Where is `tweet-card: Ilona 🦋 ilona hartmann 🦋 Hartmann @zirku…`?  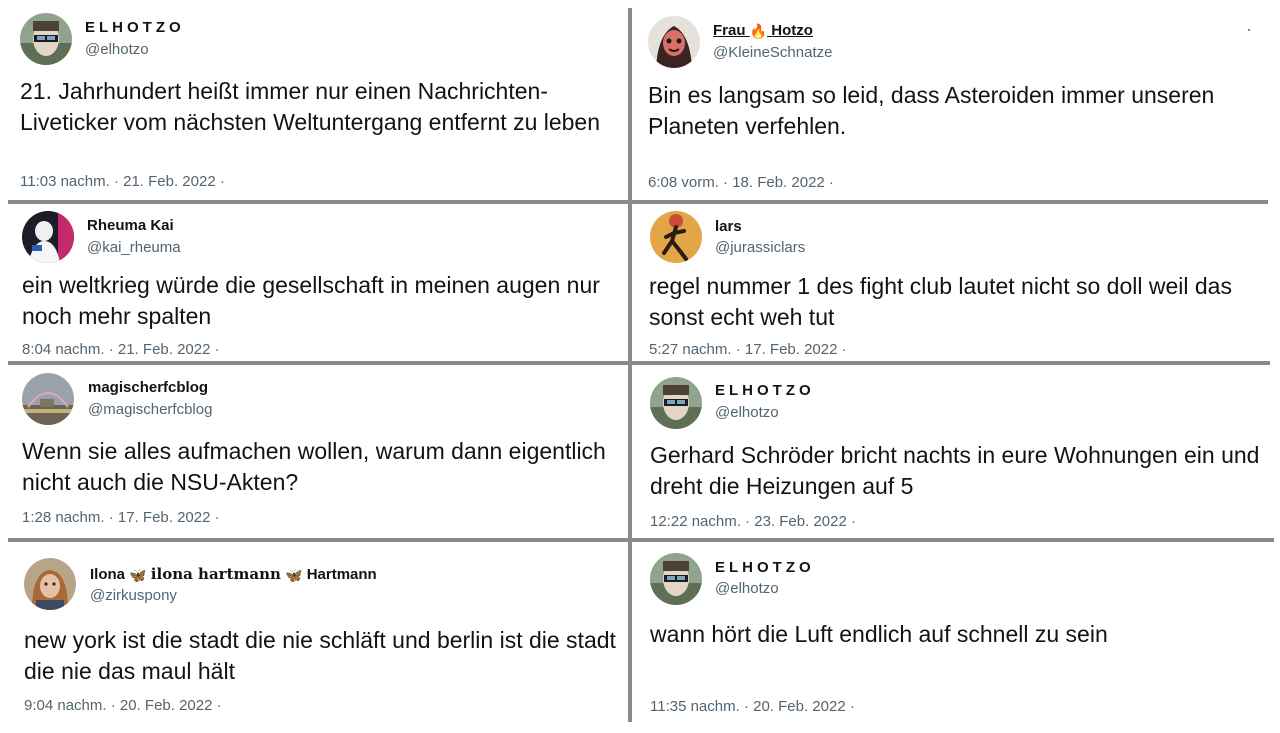
tweet-card: Ilona 🦋 ilona hartmann 🦋 Hartmann @zirku… is located at coordinates (314, 633).